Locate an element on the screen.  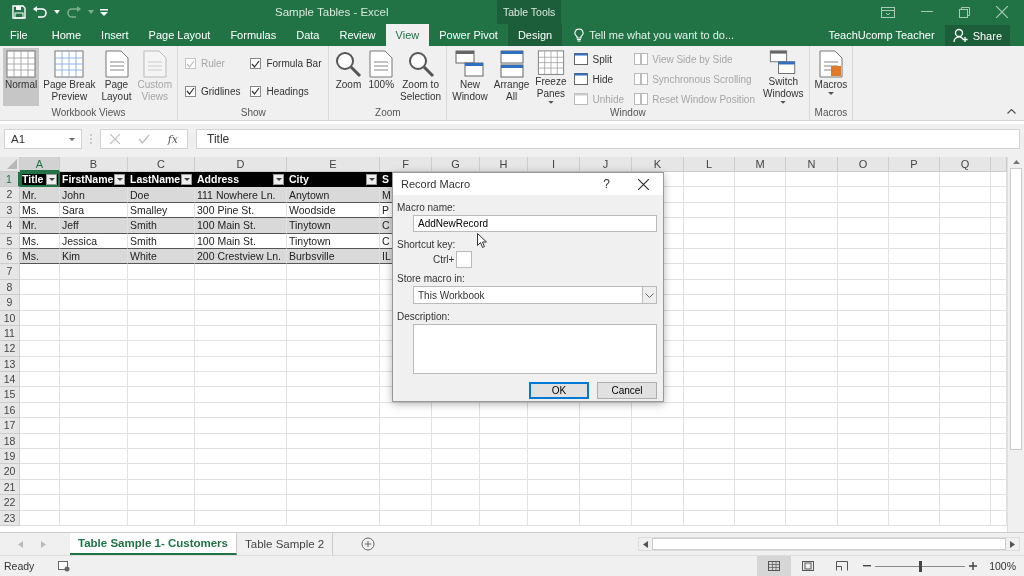
table-cell: 111 Nowhere Ln. is located at coordinates (236, 194).